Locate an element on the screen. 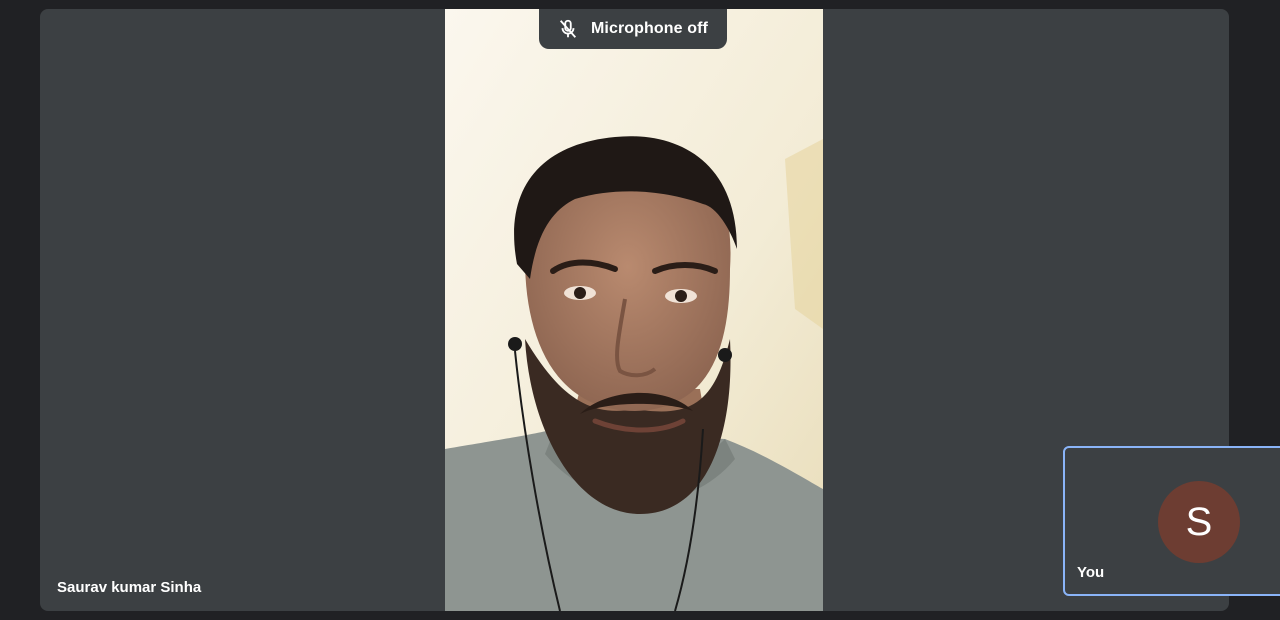  self-view-tile: S You is located at coordinates (1171, 521).